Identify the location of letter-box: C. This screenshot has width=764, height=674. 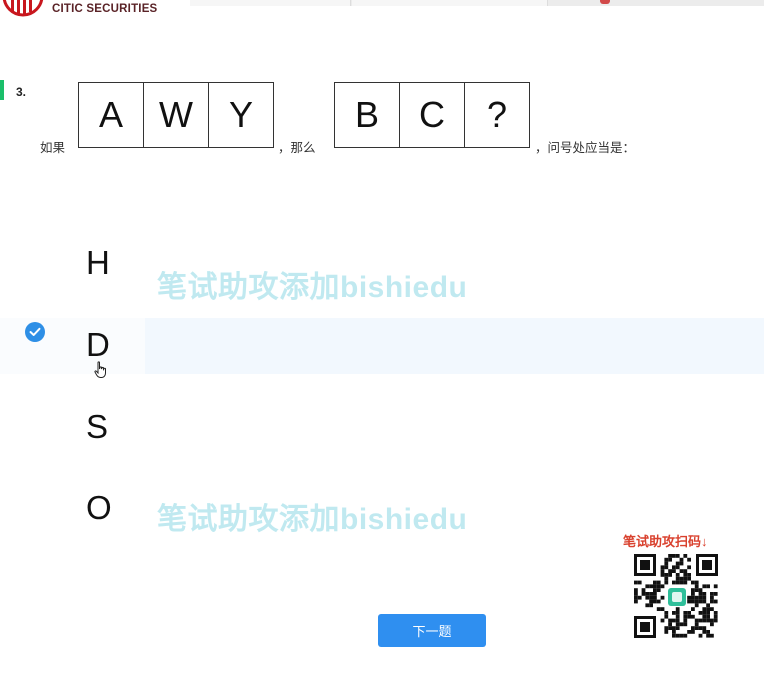
(432, 115).